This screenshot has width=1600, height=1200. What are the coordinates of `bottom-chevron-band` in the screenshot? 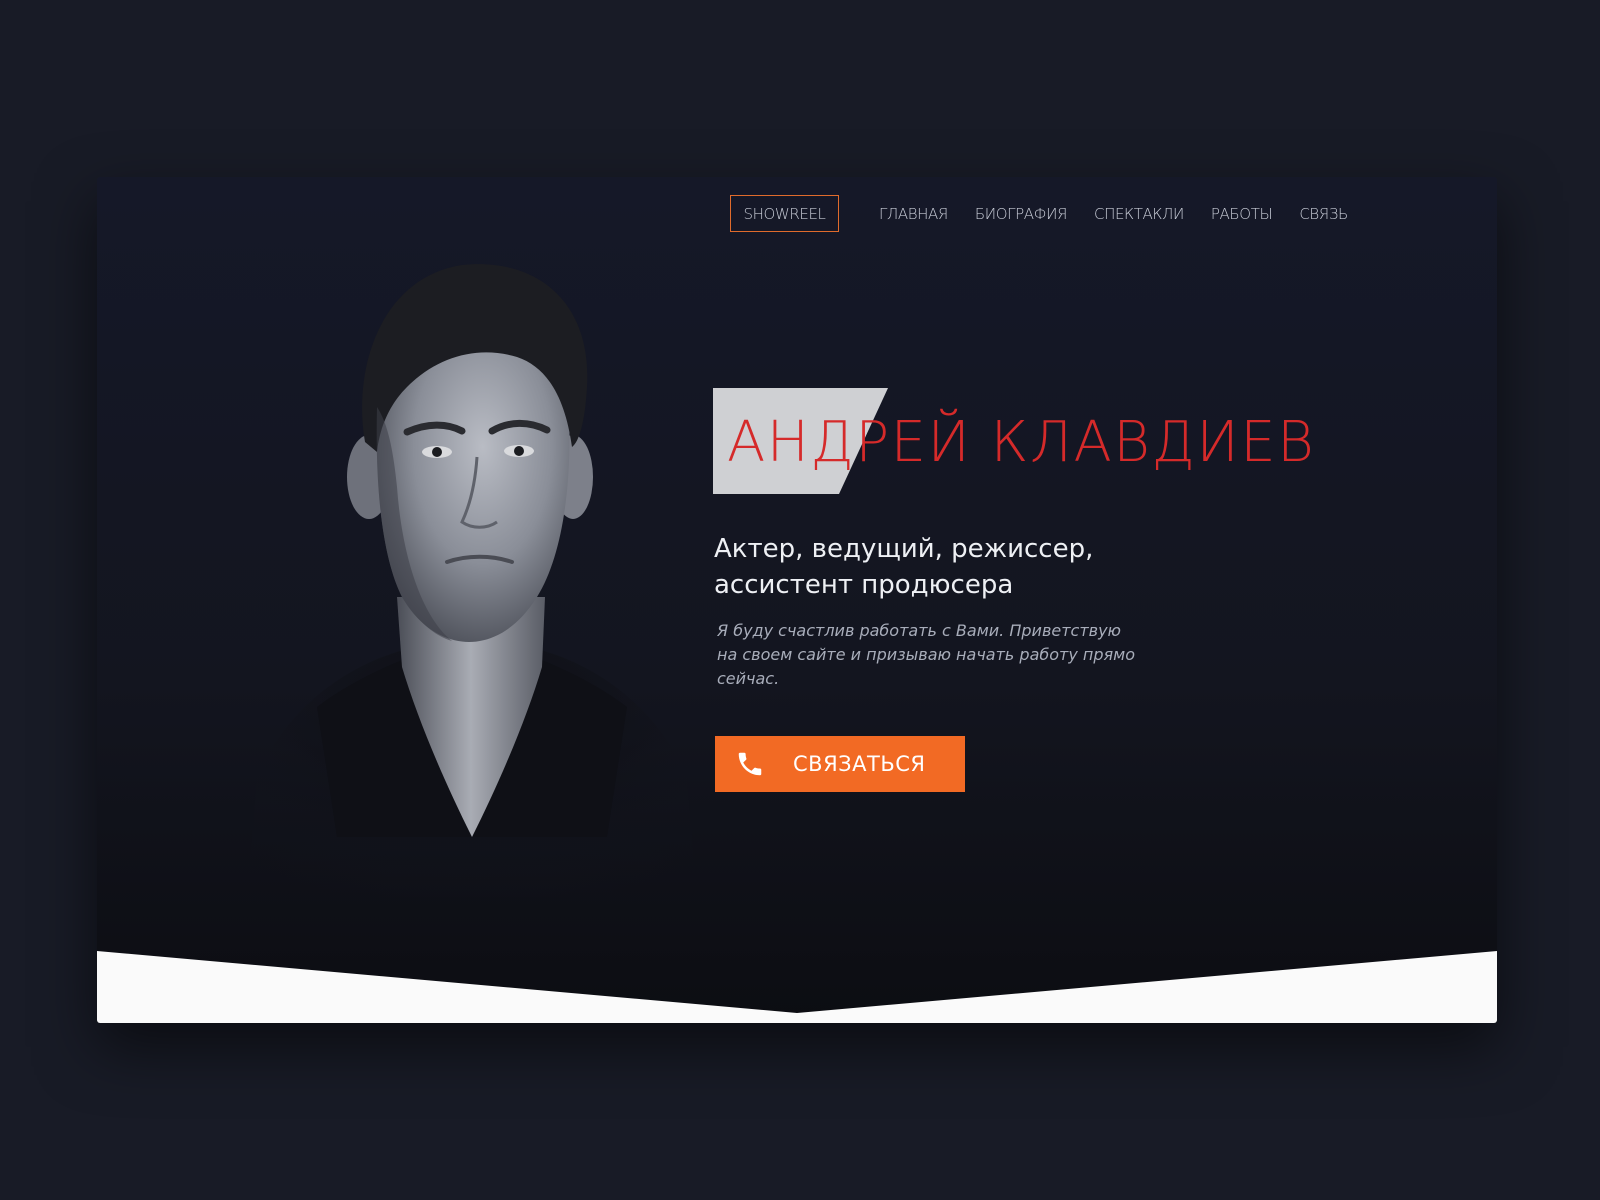 It's located at (797, 987).